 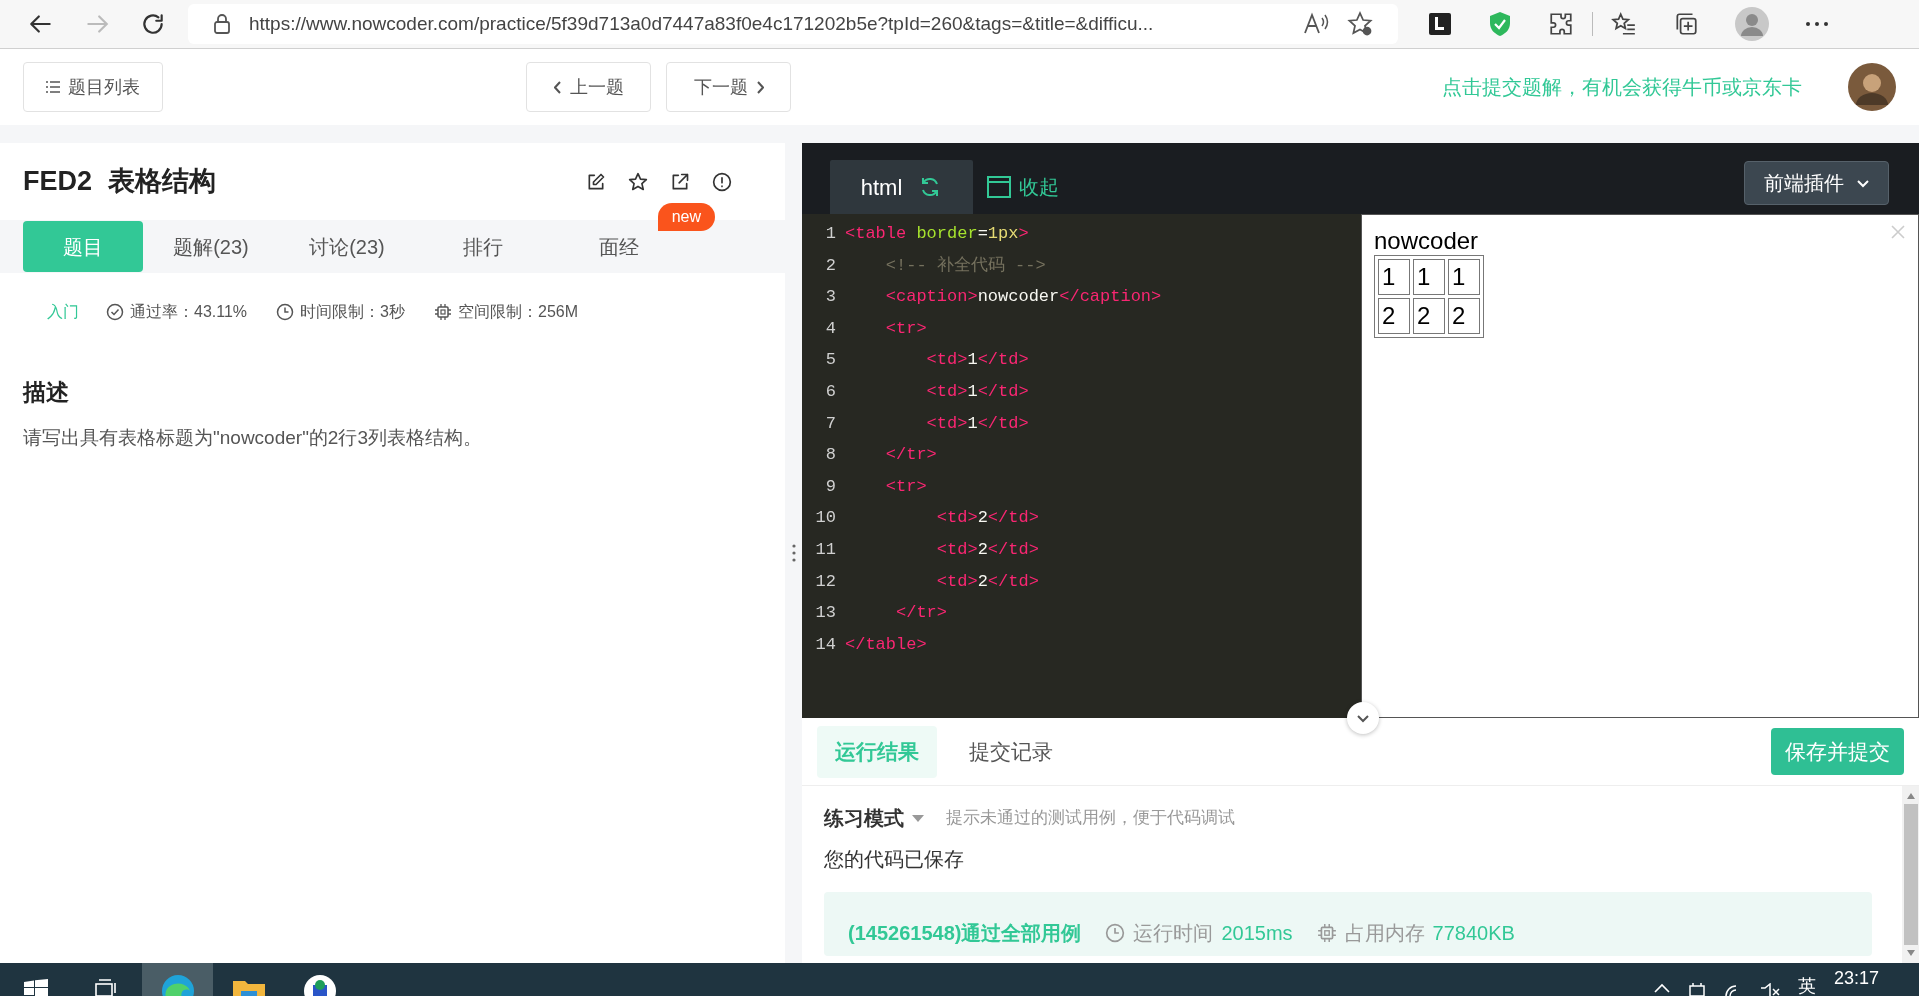 I want to click on code-editor: 1 <table border=1px> 2 <!-- 补全代码 --> 3 <caption>nowcoder</caption> 4 <tr> 5 <td>1</td> 6 <td>1</td> 7 <td>1</td> 8 </tr> 9 <tr> 10 <td>2</td> 11 <td>2</td> 12 <td>2</td> 13 </tr> 14 </table>, so click(x=1081, y=466).